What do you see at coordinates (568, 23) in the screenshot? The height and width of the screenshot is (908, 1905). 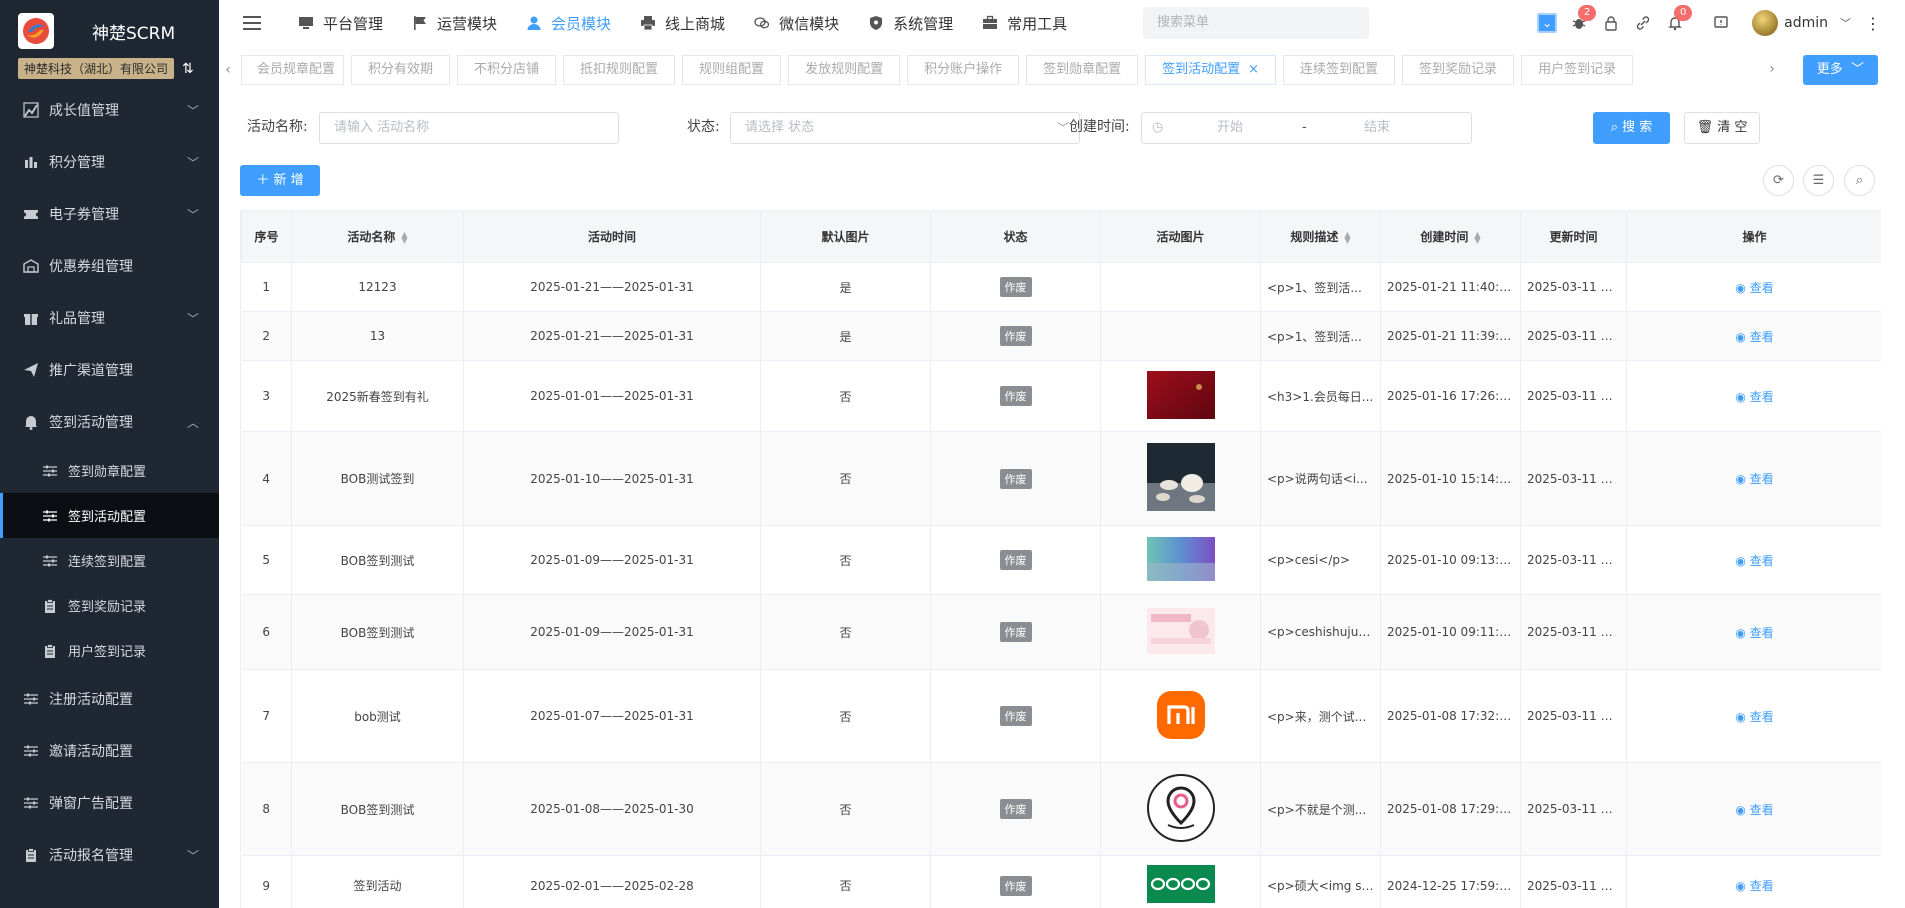 I see `topnav-item-2: 会员模块` at bounding box center [568, 23].